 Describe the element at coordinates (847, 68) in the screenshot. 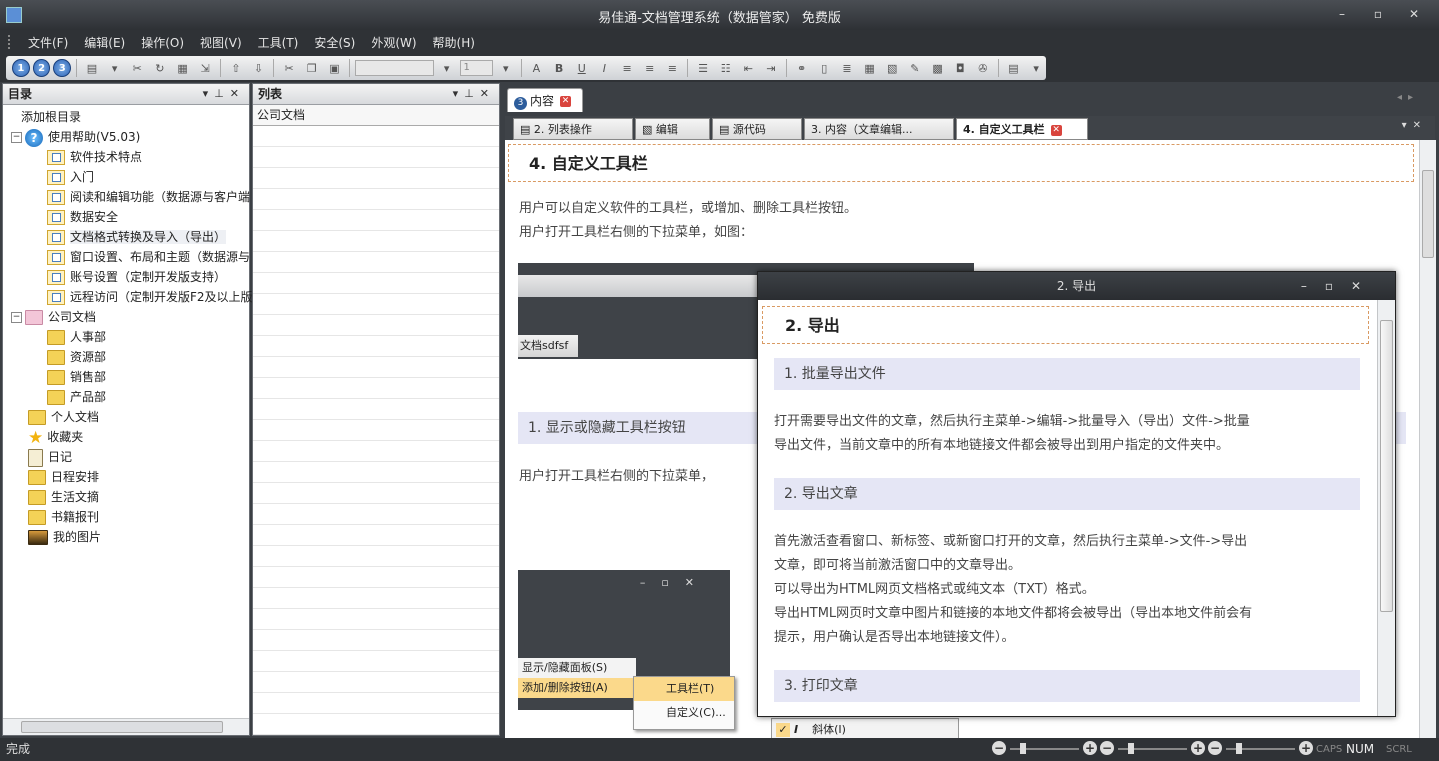

I see `layers-icon: ≣` at that location.